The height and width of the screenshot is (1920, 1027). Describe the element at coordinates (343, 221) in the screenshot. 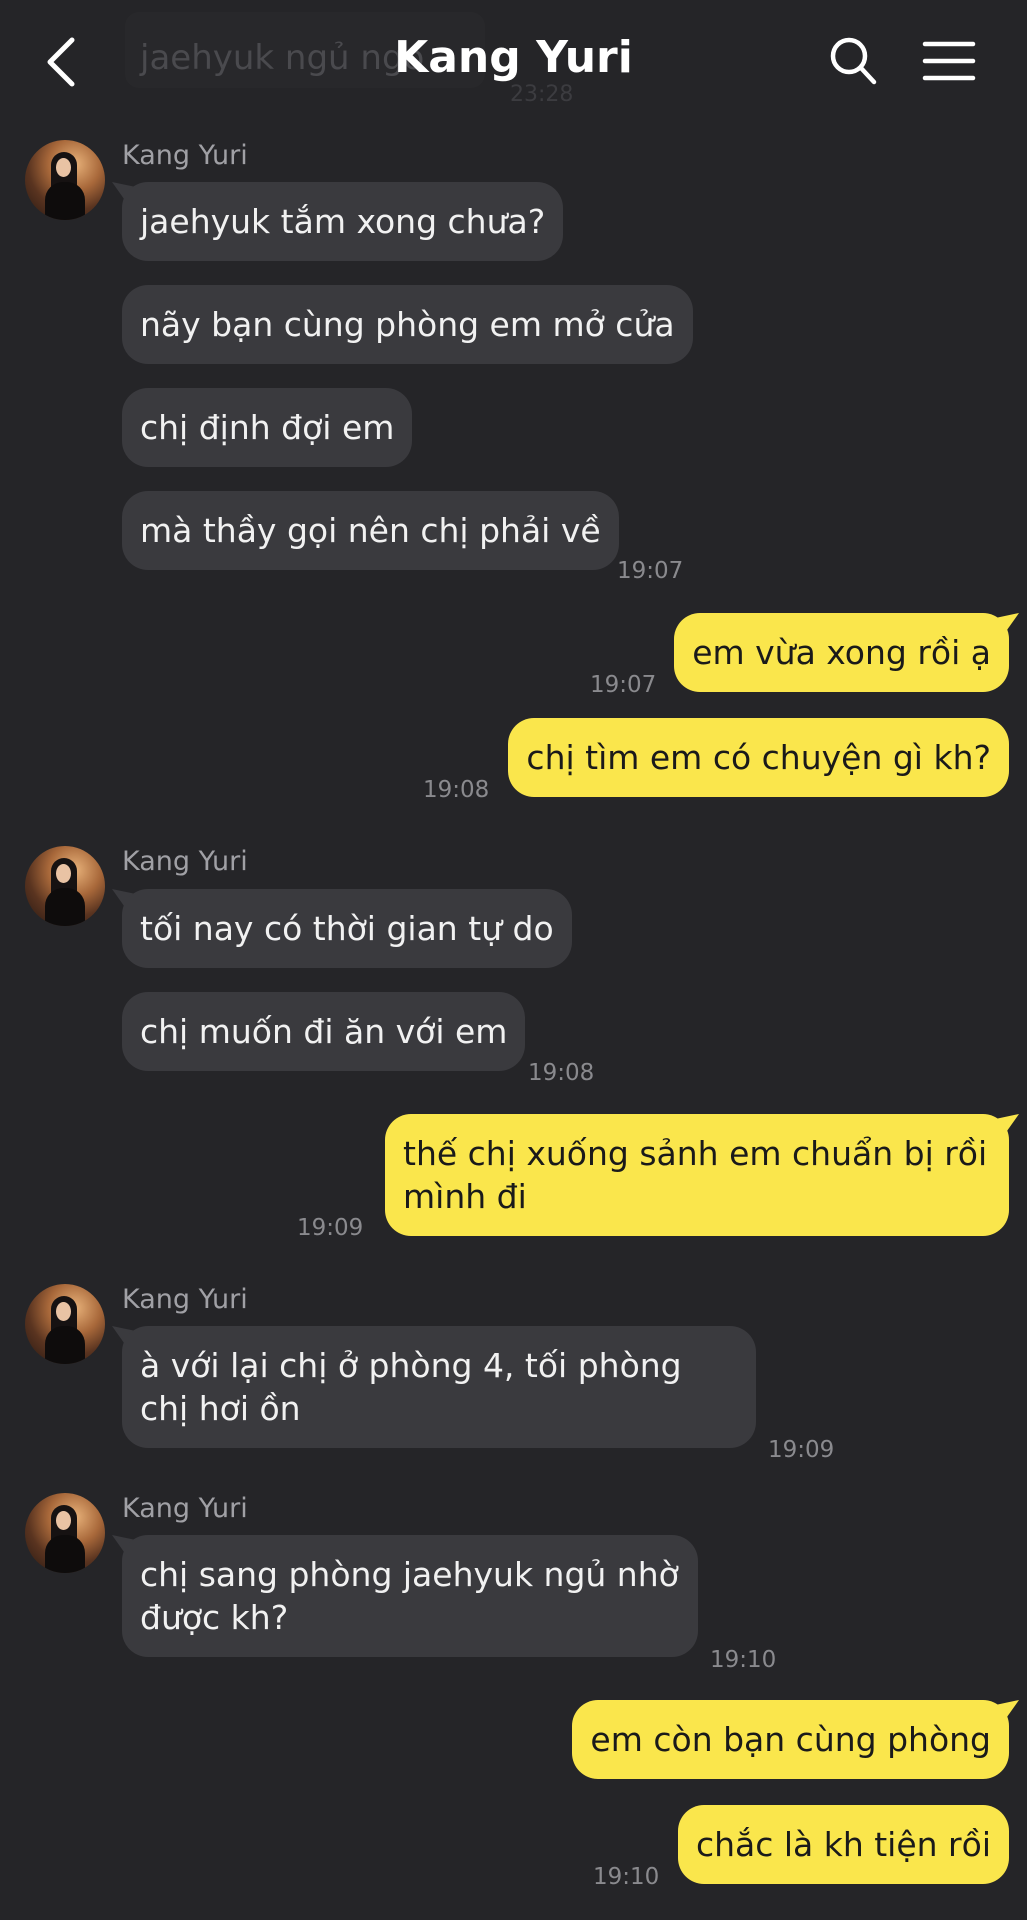

I see `message-bubble-incoming: jaehyuk tắm xong chưa?` at that location.